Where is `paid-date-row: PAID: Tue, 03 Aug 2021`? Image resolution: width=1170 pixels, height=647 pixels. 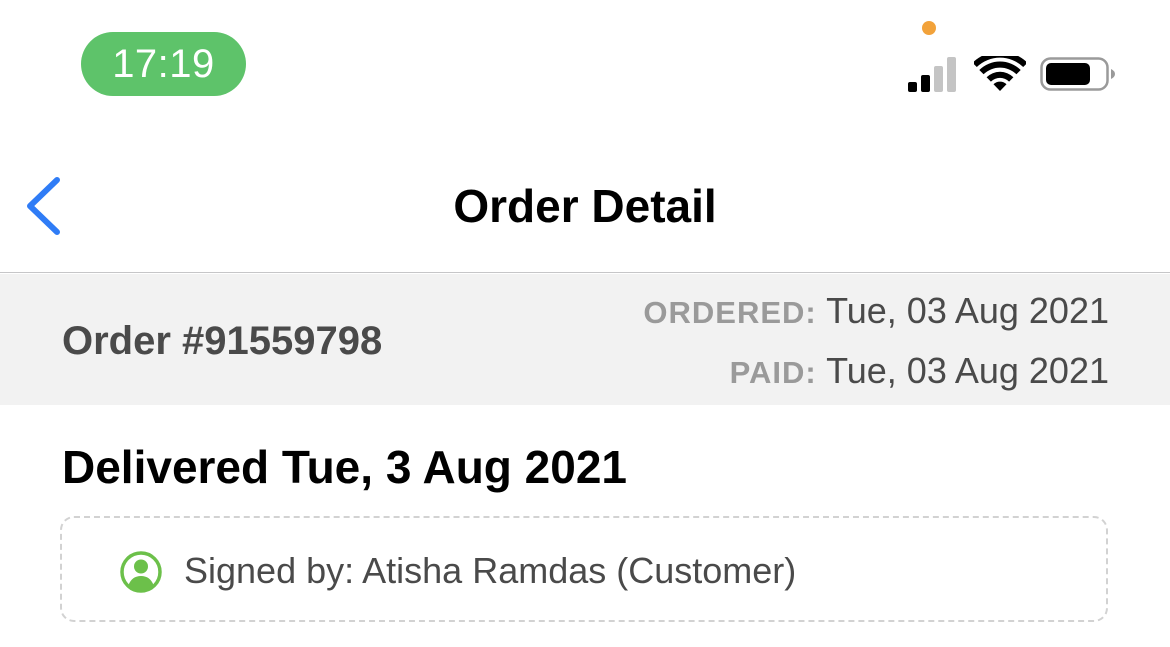
paid-date-row: PAID: Tue, 03 Aug 2021 is located at coordinates (919, 372).